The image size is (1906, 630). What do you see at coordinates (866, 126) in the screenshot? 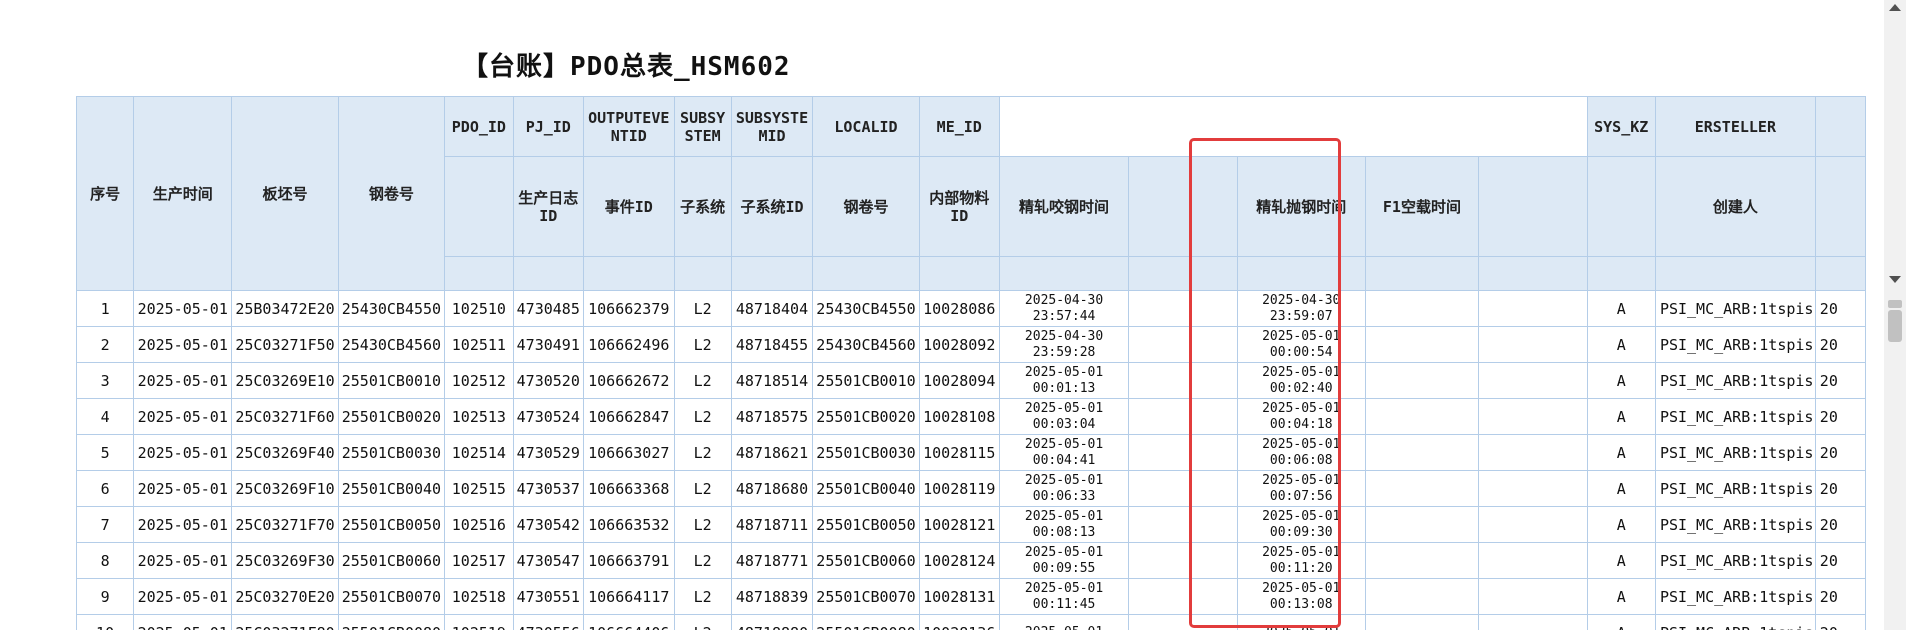
I see `col-header-localid: LOCALID` at bounding box center [866, 126].